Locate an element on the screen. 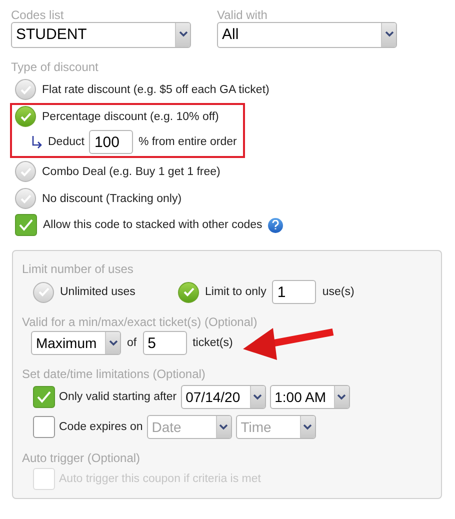 The image size is (455, 519). option-label: Code expires on is located at coordinates (101, 427).